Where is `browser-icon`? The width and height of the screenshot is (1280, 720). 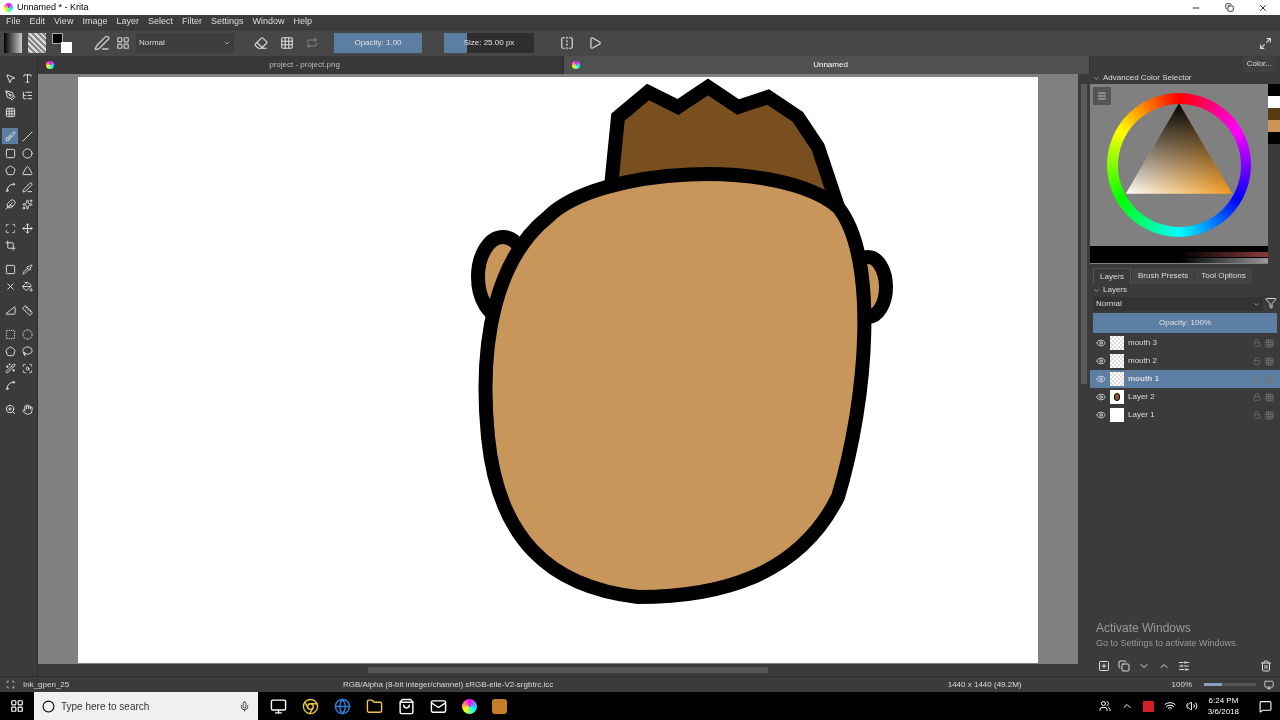 browser-icon is located at coordinates (342, 706).